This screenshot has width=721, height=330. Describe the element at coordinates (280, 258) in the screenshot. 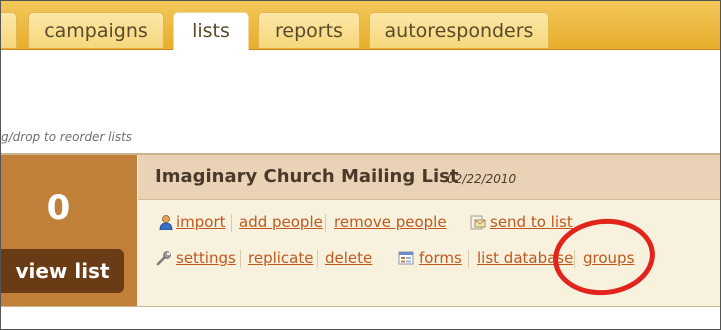

I see `replicate-link: replicate` at that location.